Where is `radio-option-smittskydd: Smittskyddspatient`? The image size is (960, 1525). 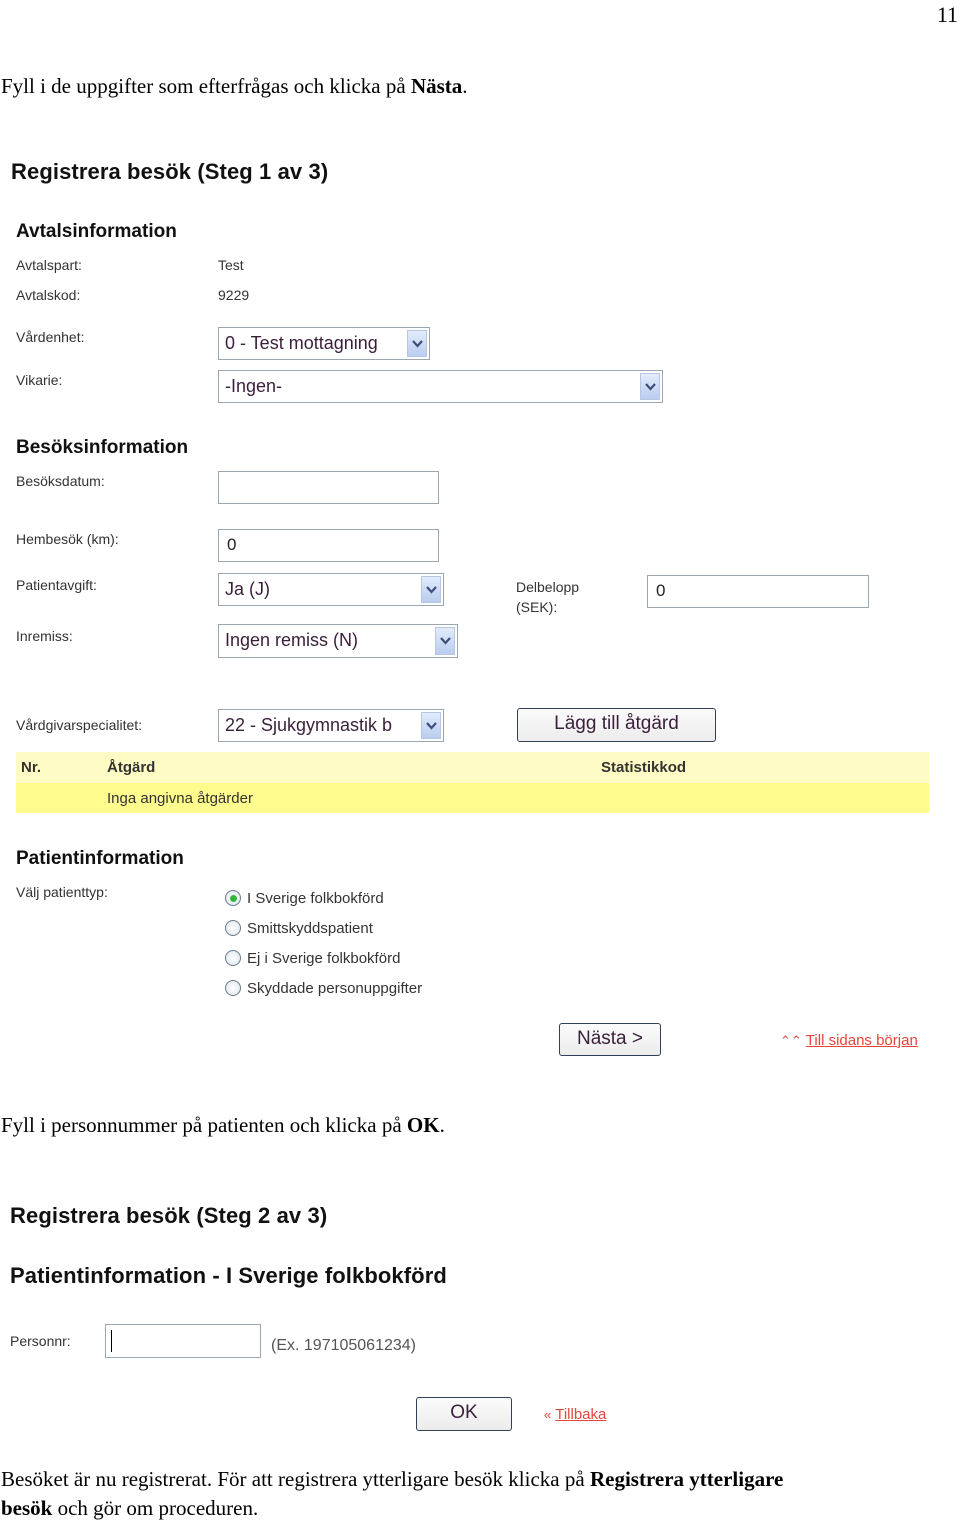 radio-option-smittskydd: Smittskyddspatient is located at coordinates (323, 928).